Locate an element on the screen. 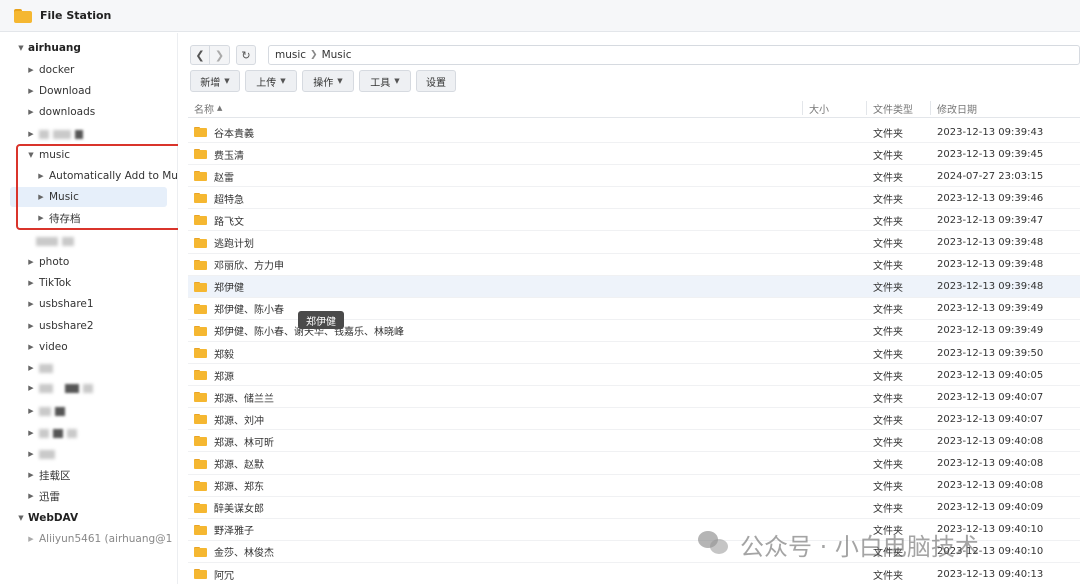  name-cell: 郑源、赵默 is located at coordinates (229, 464).